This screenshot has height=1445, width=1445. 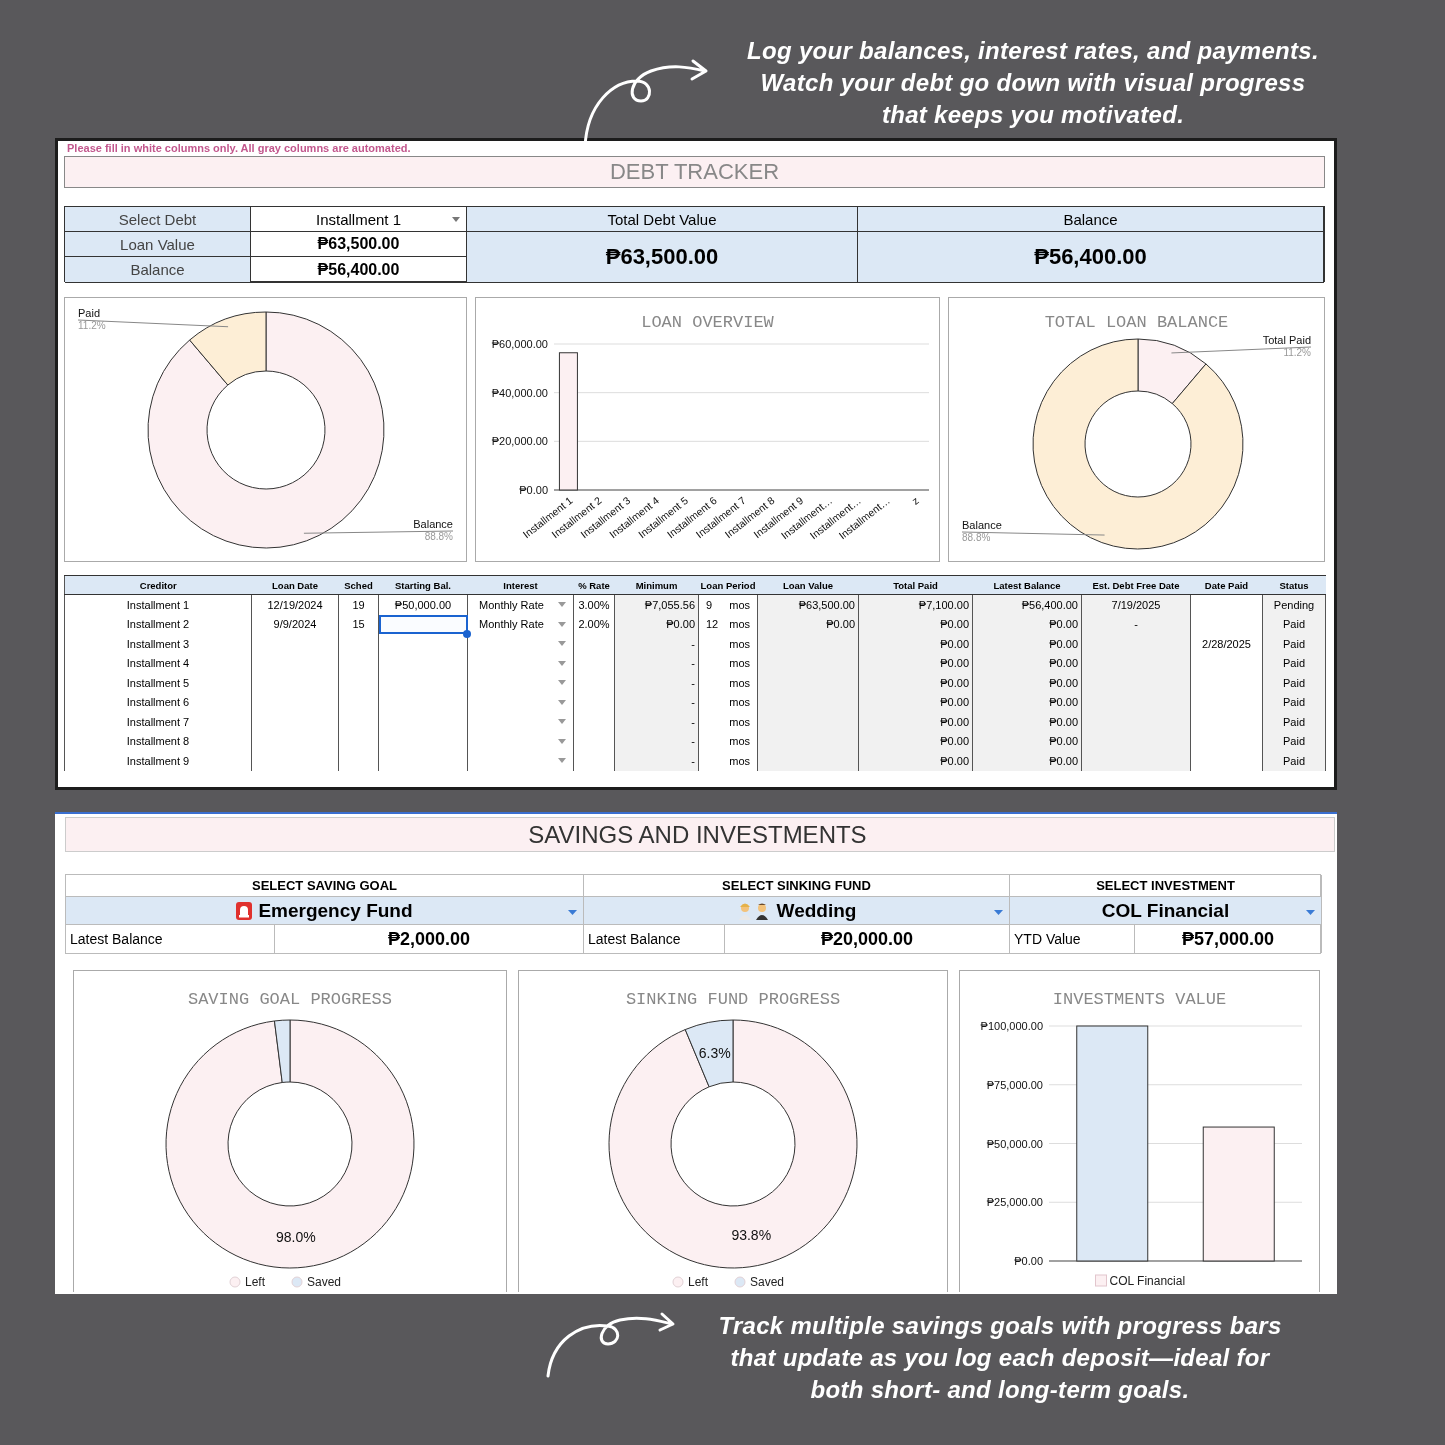 I want to click on table-cell: 9, so click(x=709, y=604).